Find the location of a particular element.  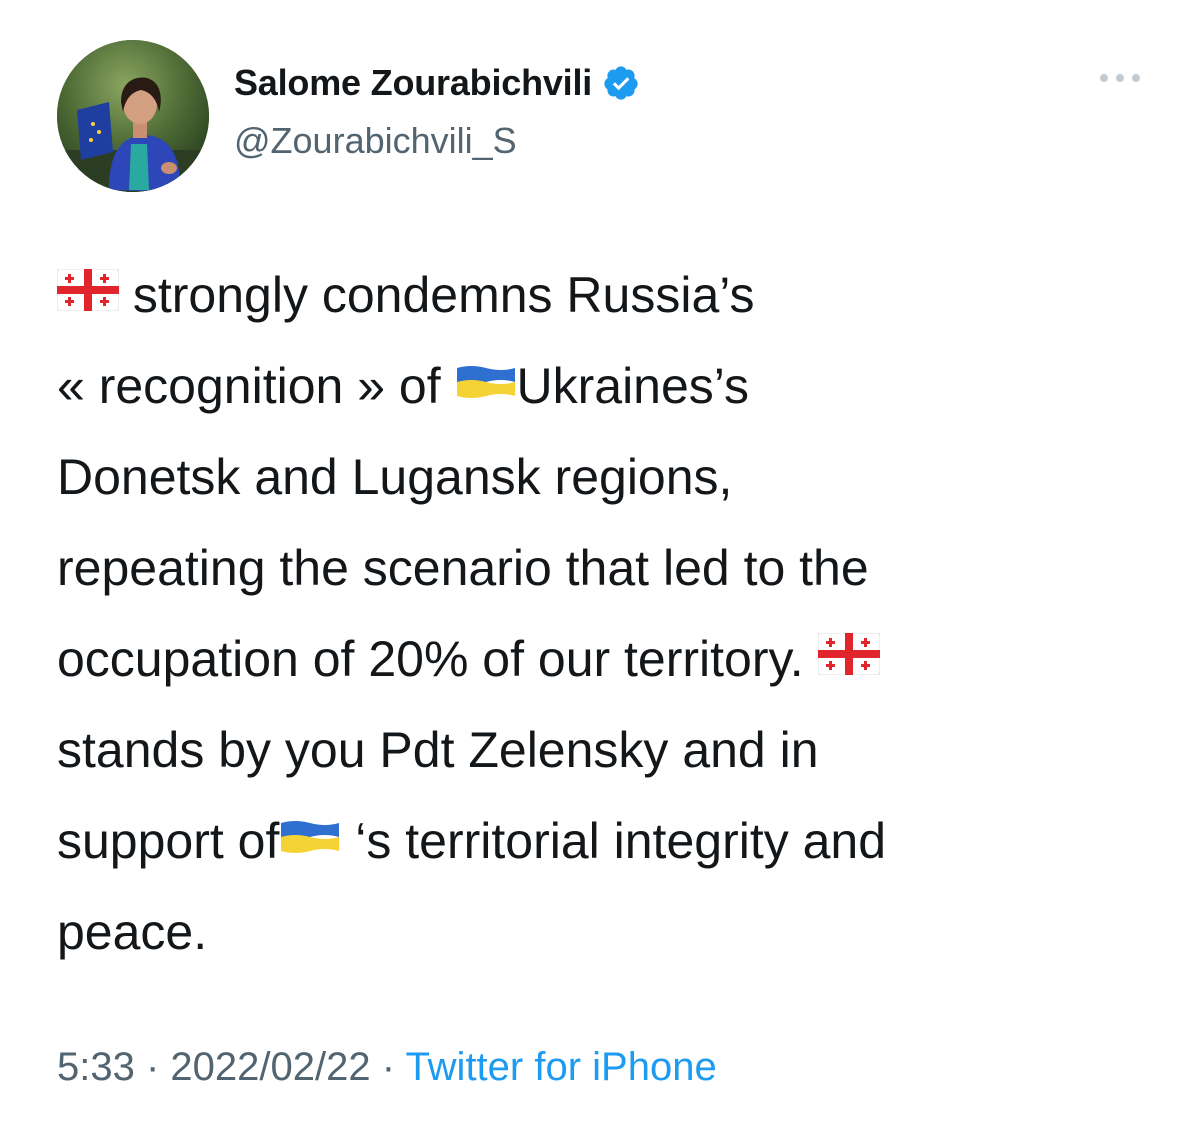

tweet-meta: 5:33 · 2022/02/22 · Twitter for iPhone is located at coordinates (387, 1067).